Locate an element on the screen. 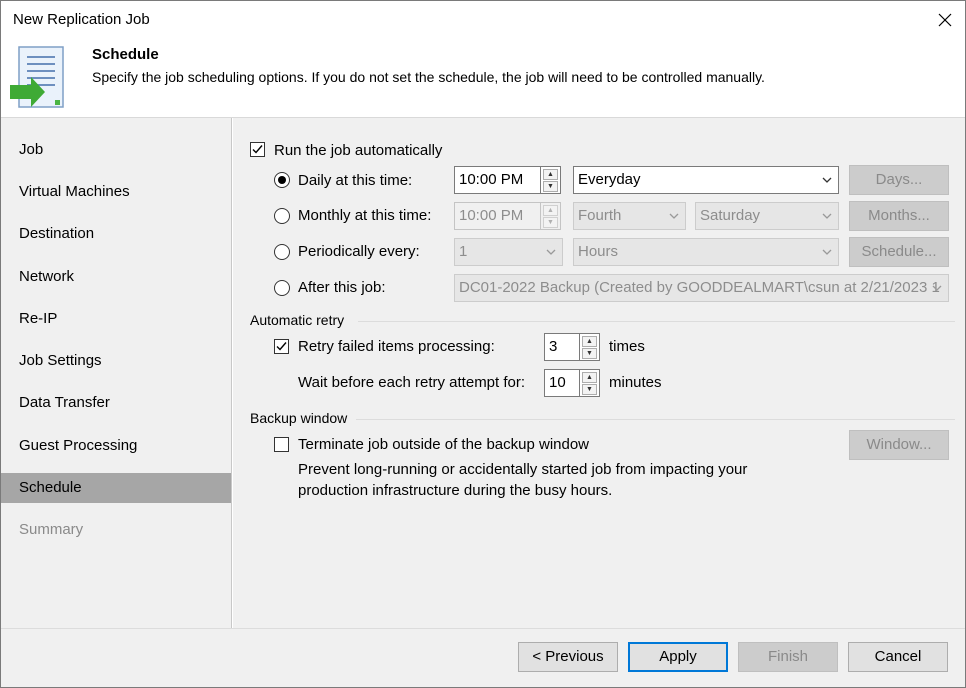 The height and width of the screenshot is (688, 966). retry-group-divider is located at coordinates (656, 321).